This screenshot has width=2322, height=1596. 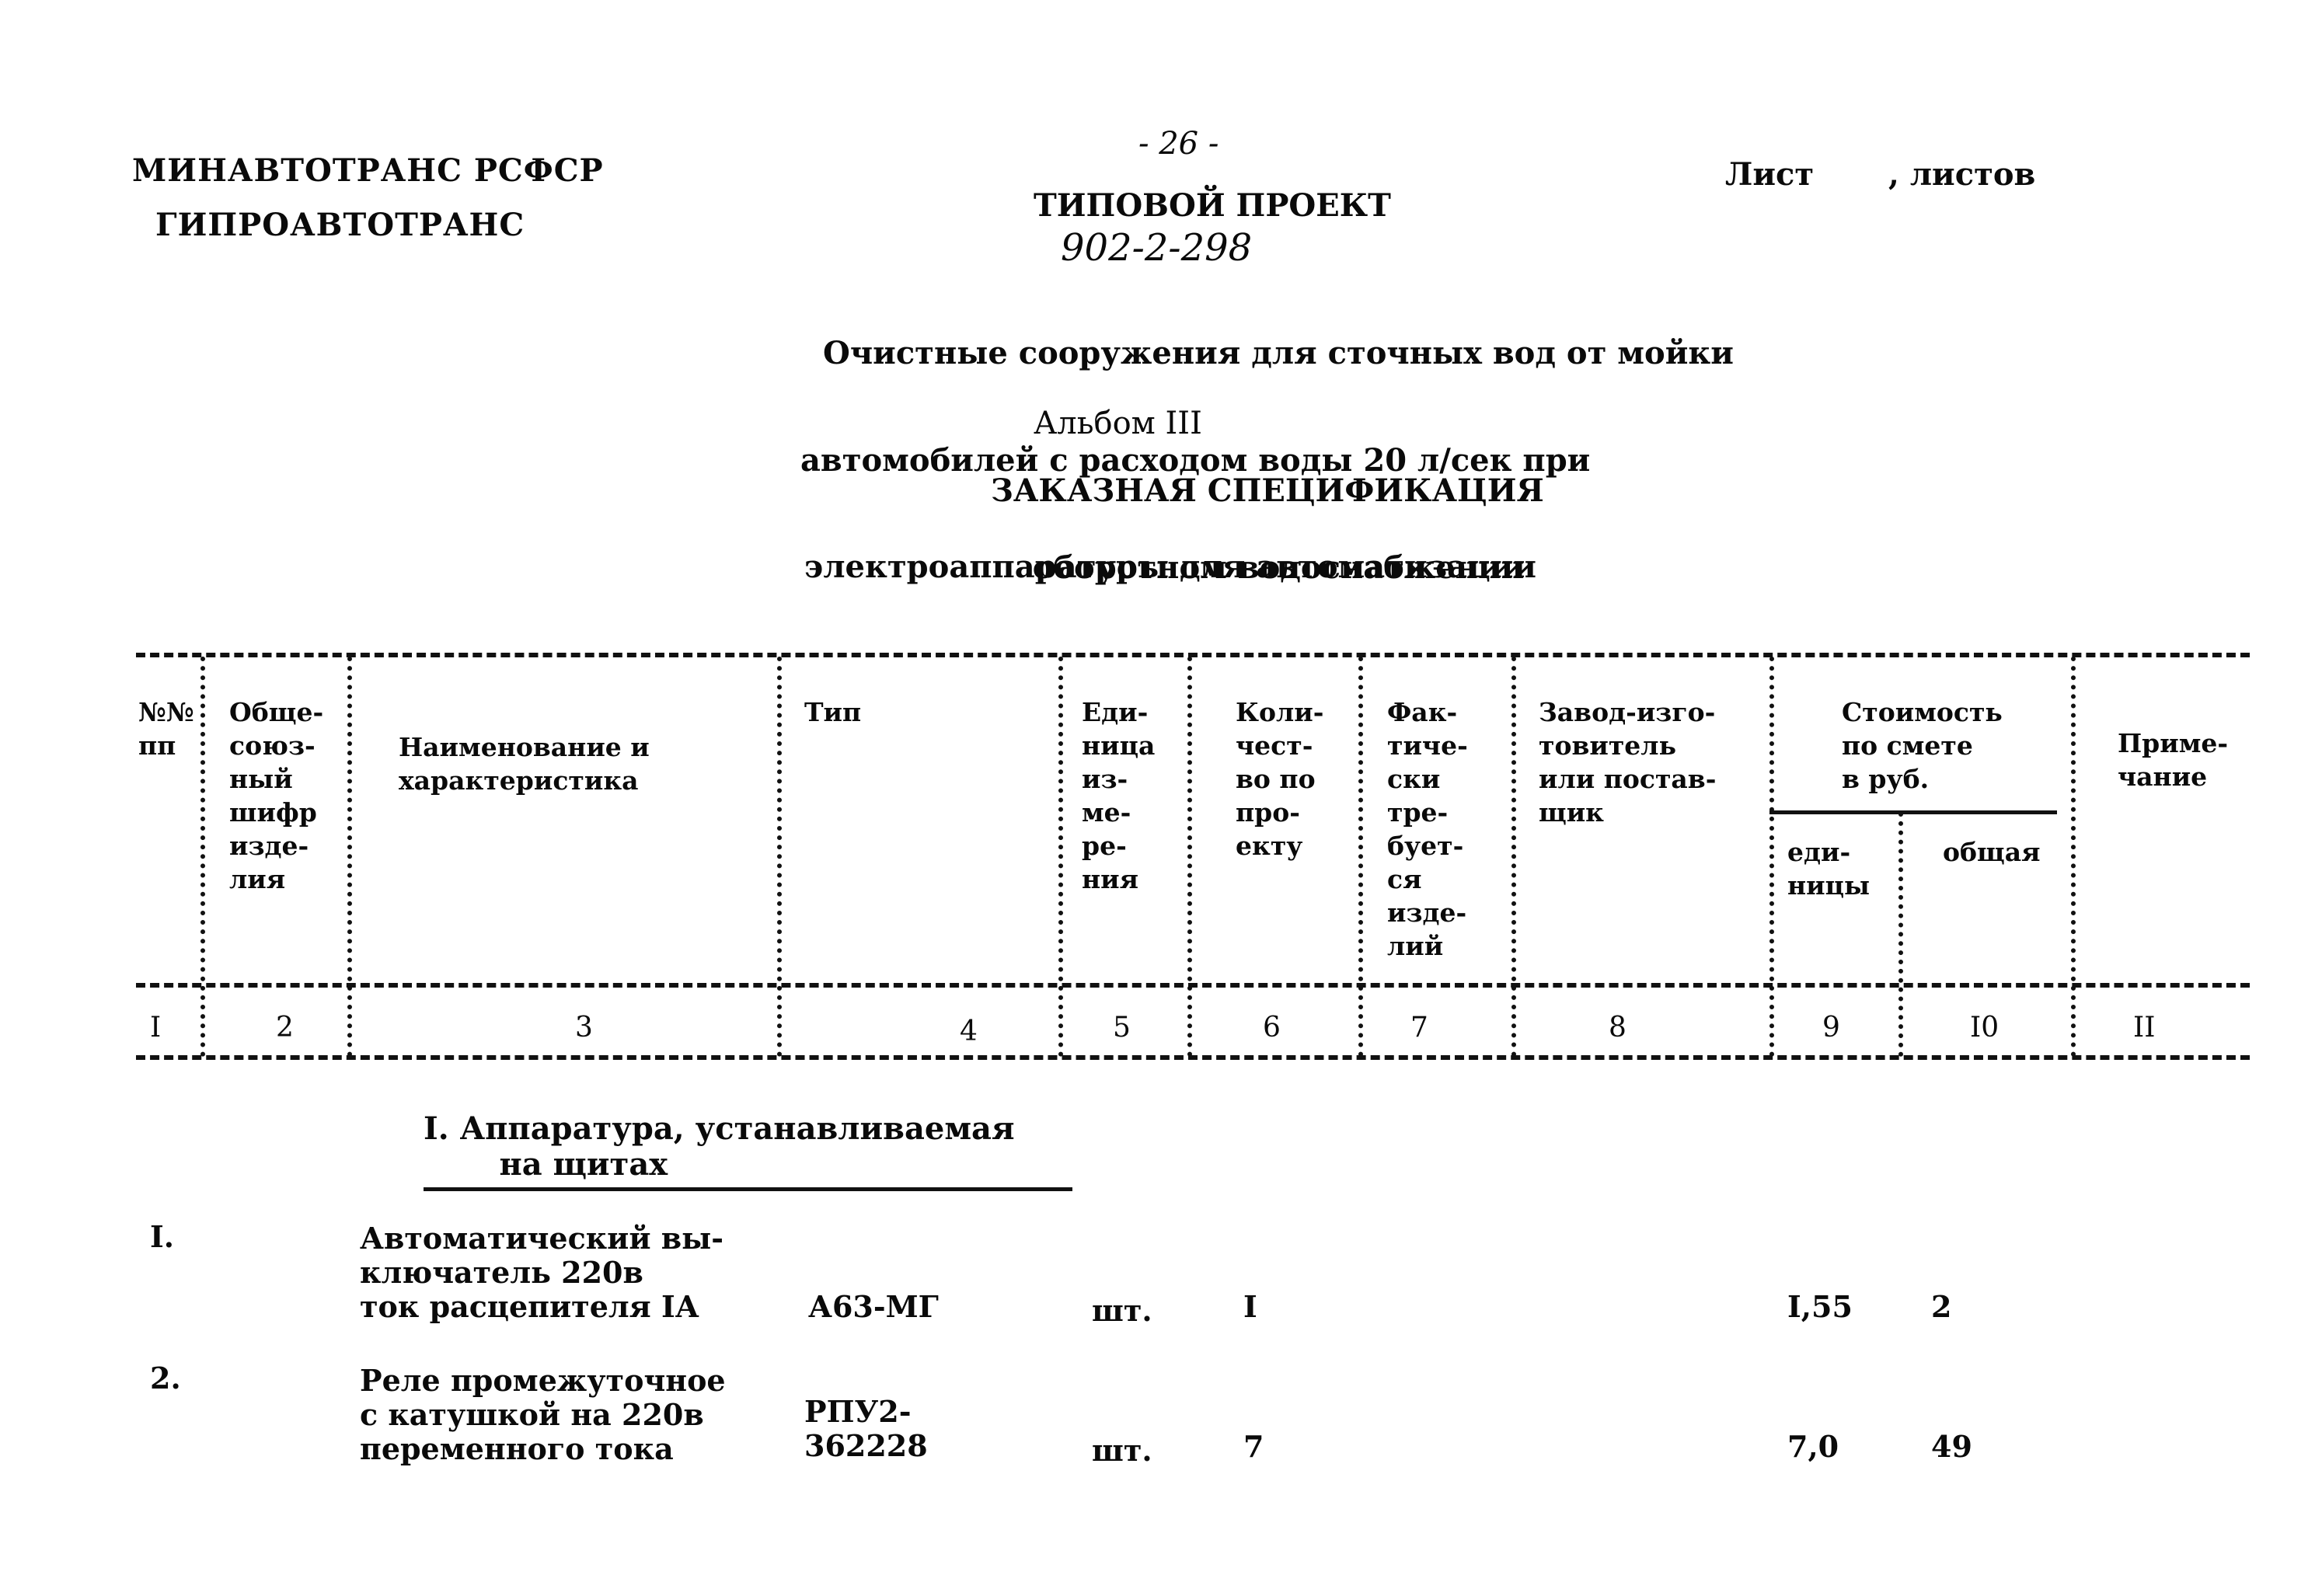 What do you see at coordinates (1951, 1446) in the screenshot?
I see `row-total: 49` at bounding box center [1951, 1446].